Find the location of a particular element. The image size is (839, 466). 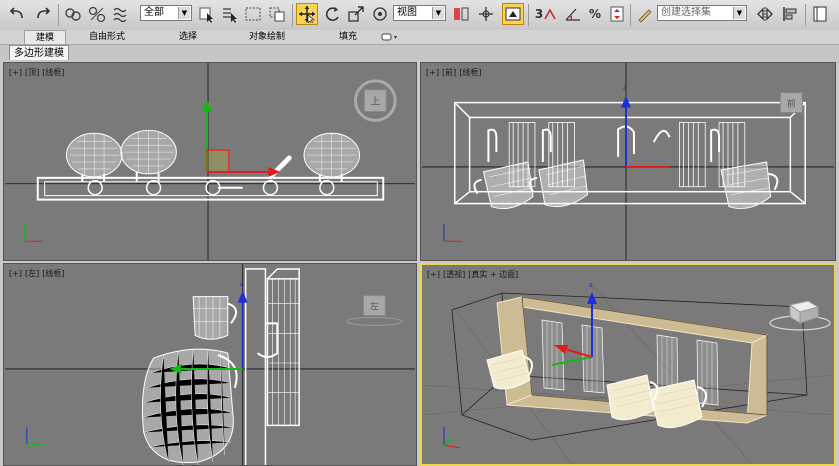

tab-populate-label: 填充 is located at coordinates (347, 37).